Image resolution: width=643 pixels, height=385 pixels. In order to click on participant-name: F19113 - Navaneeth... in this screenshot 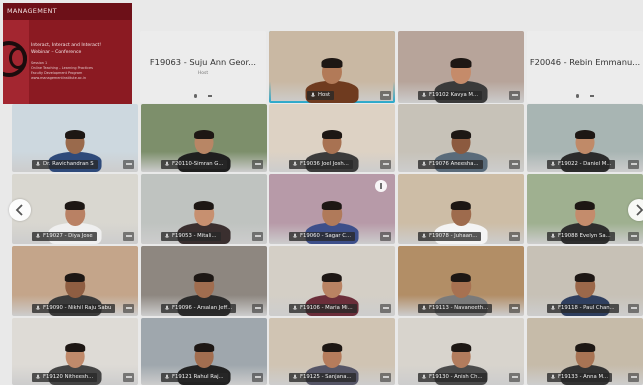, I will do `click(459, 308)`.